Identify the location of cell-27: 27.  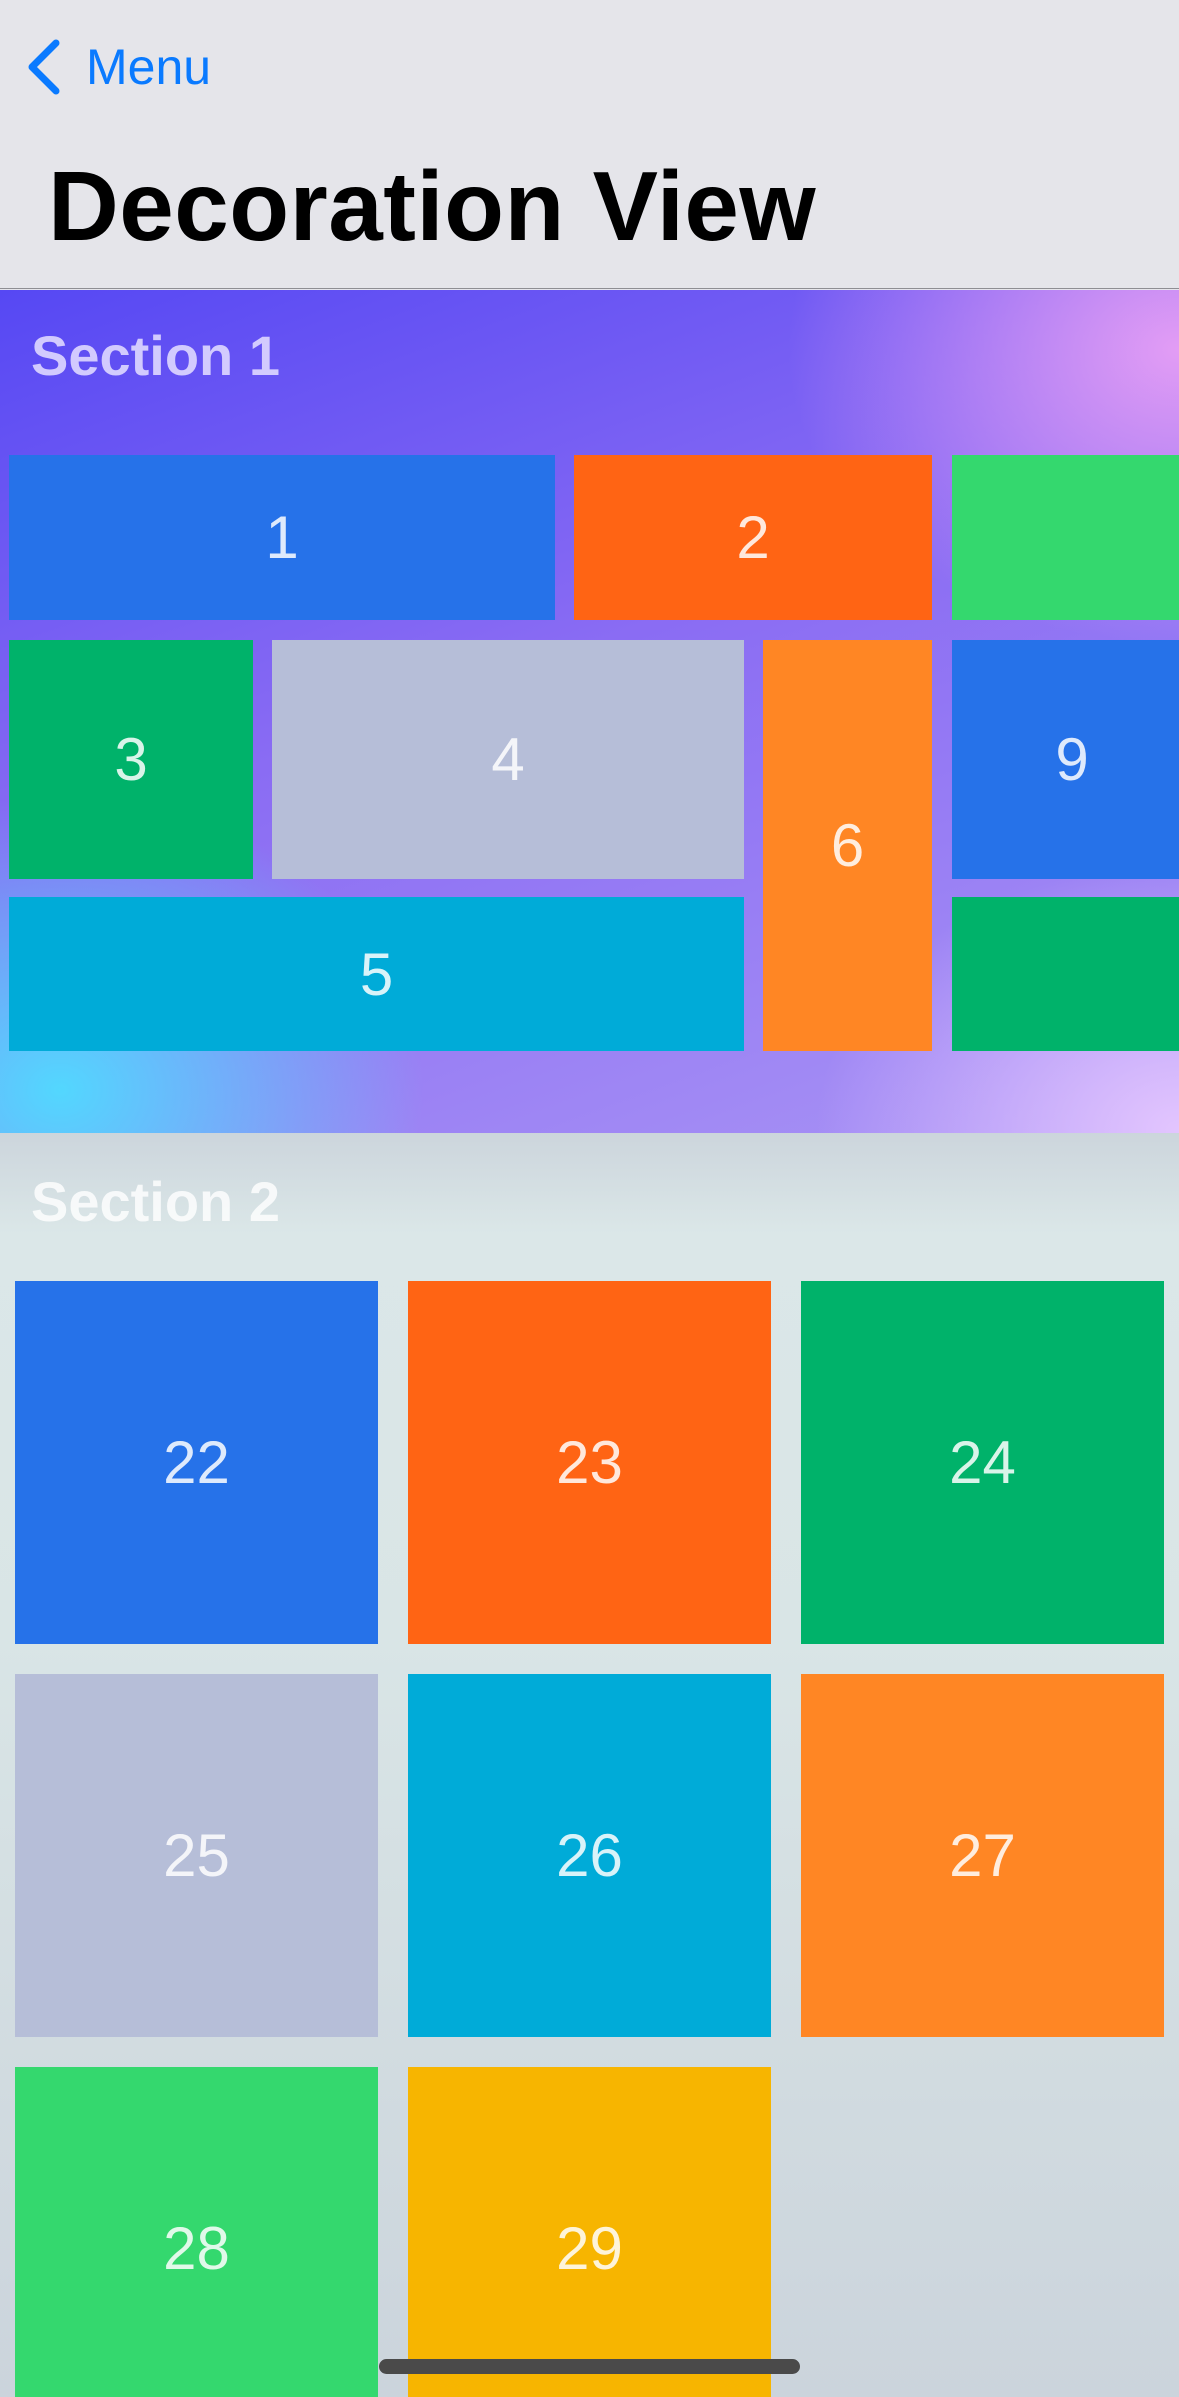
(982, 1855).